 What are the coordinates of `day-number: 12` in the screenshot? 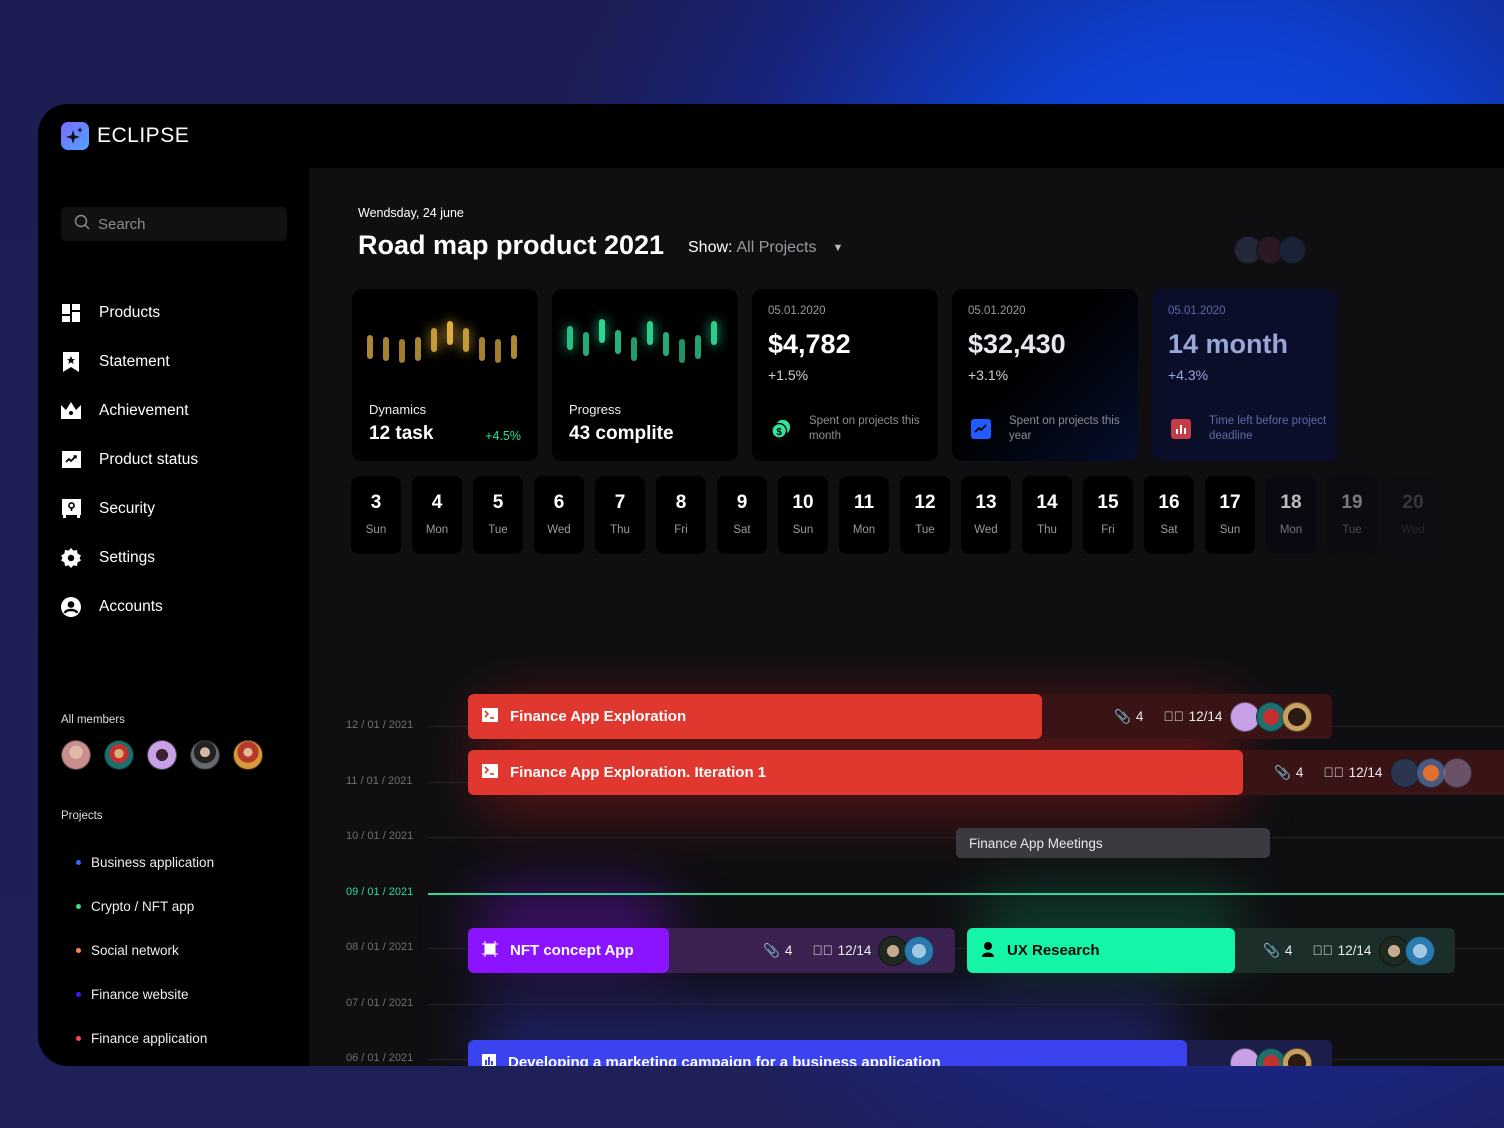 It's located at (925, 502).